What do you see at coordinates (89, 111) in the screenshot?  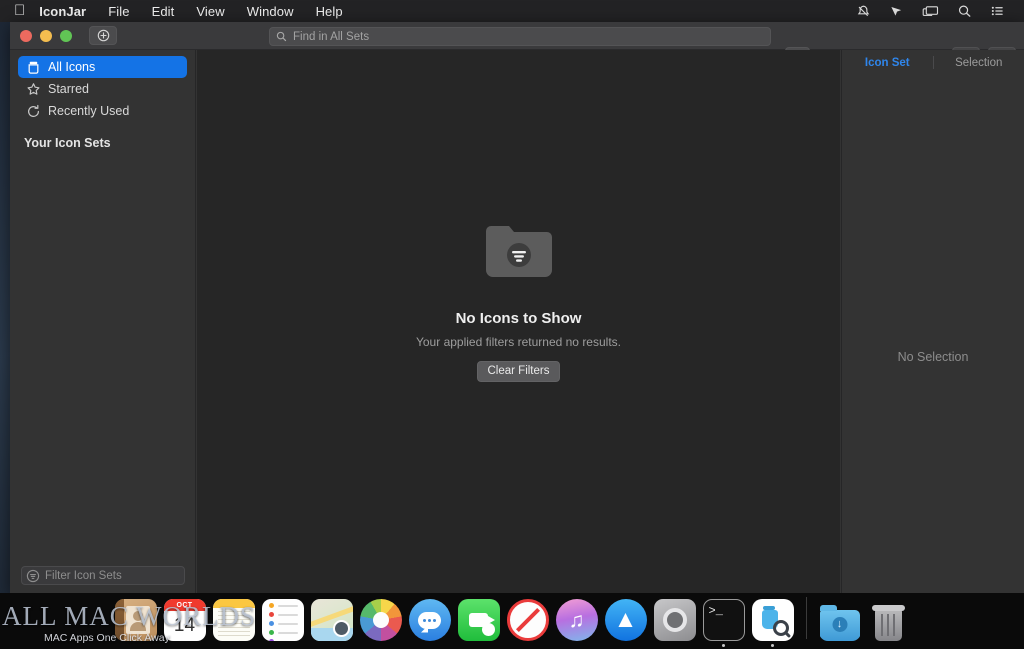 I see `sidebar-item-label: Recently Used` at bounding box center [89, 111].